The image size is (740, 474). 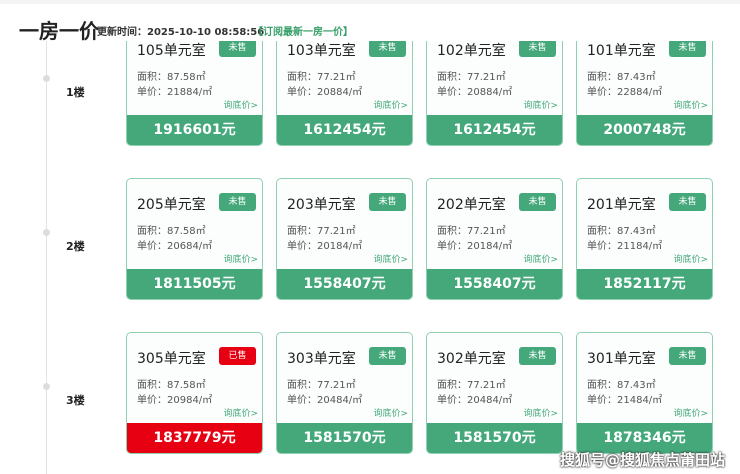 What do you see at coordinates (237, 356) in the screenshot?
I see `status-badge: 已售` at bounding box center [237, 356].